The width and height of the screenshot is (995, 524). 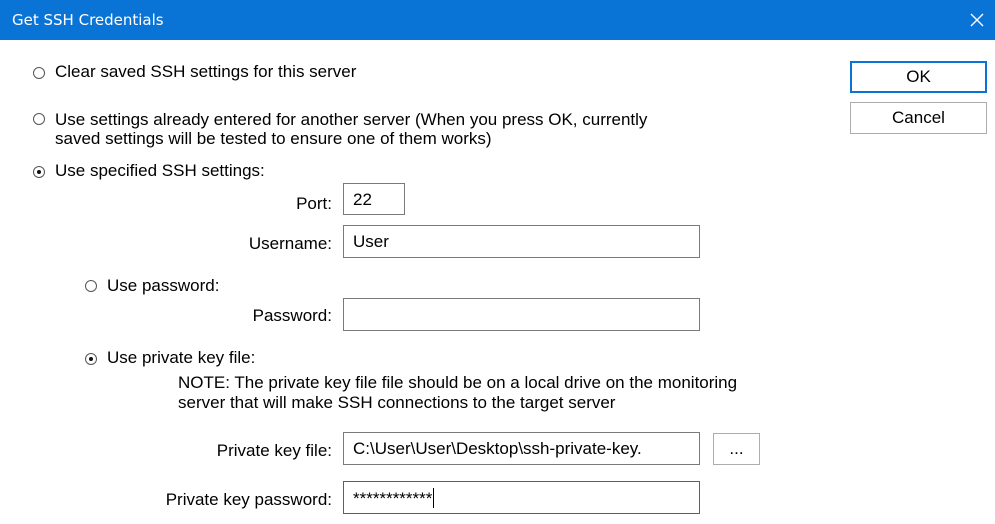 I want to click on ok-button: OK, so click(x=918, y=77).